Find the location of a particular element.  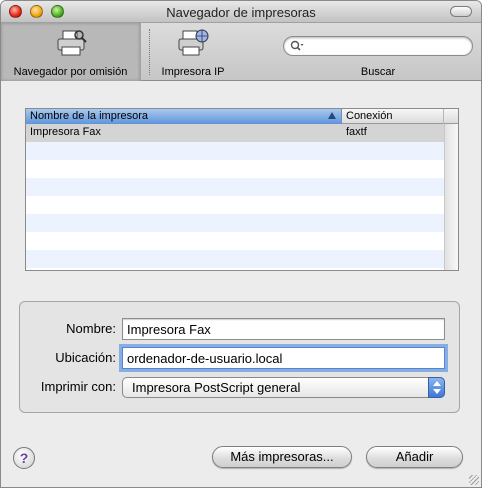

help-button: ? is located at coordinates (24, 458).